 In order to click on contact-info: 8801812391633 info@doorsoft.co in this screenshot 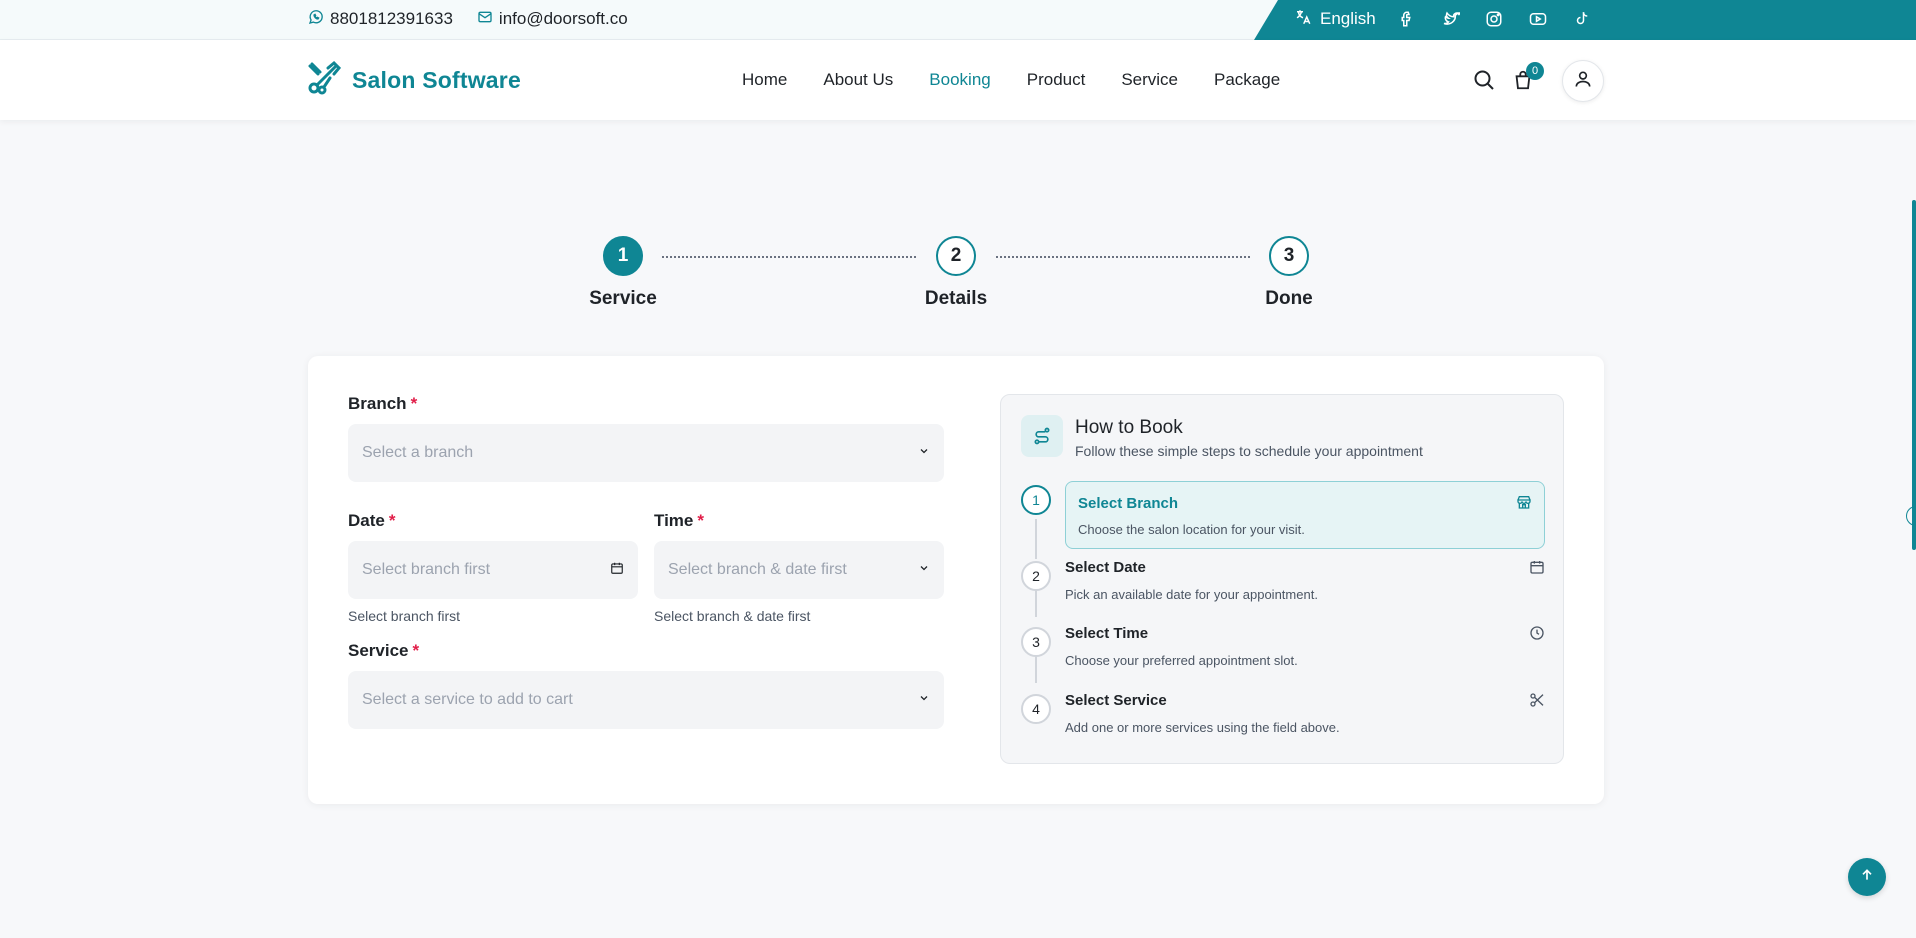, I will do `click(468, 19)`.